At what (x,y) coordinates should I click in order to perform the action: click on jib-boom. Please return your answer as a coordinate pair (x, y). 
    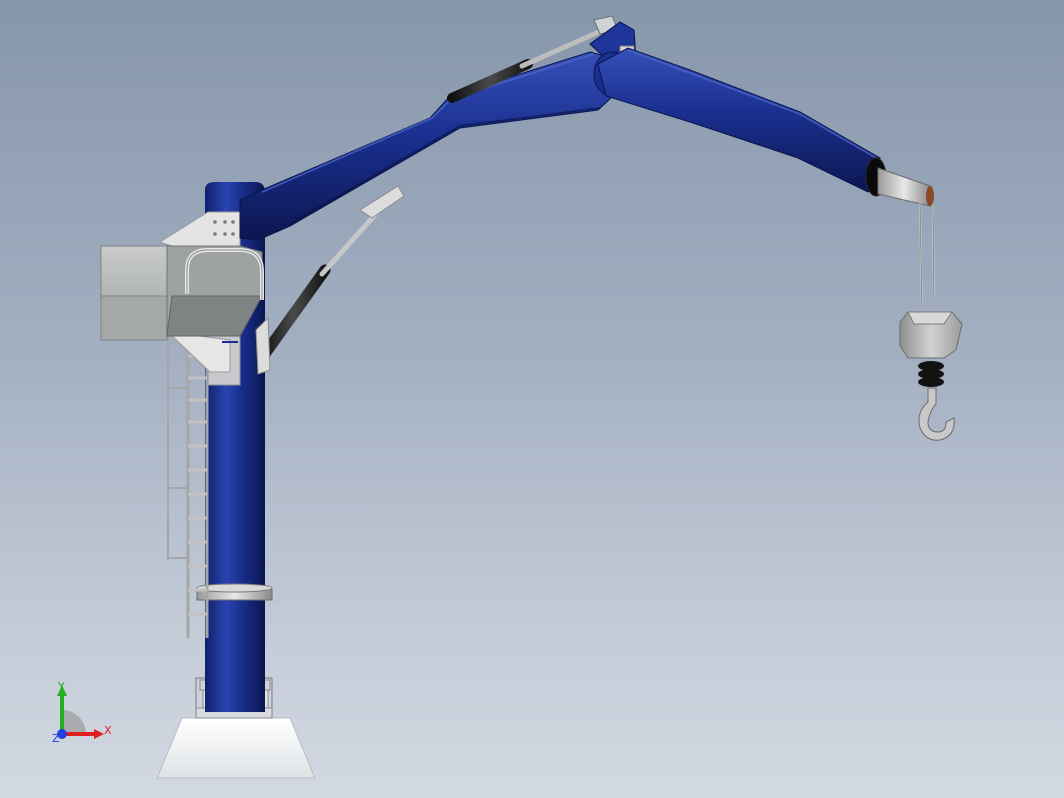
    Looking at the image, I should click on (765, 127).